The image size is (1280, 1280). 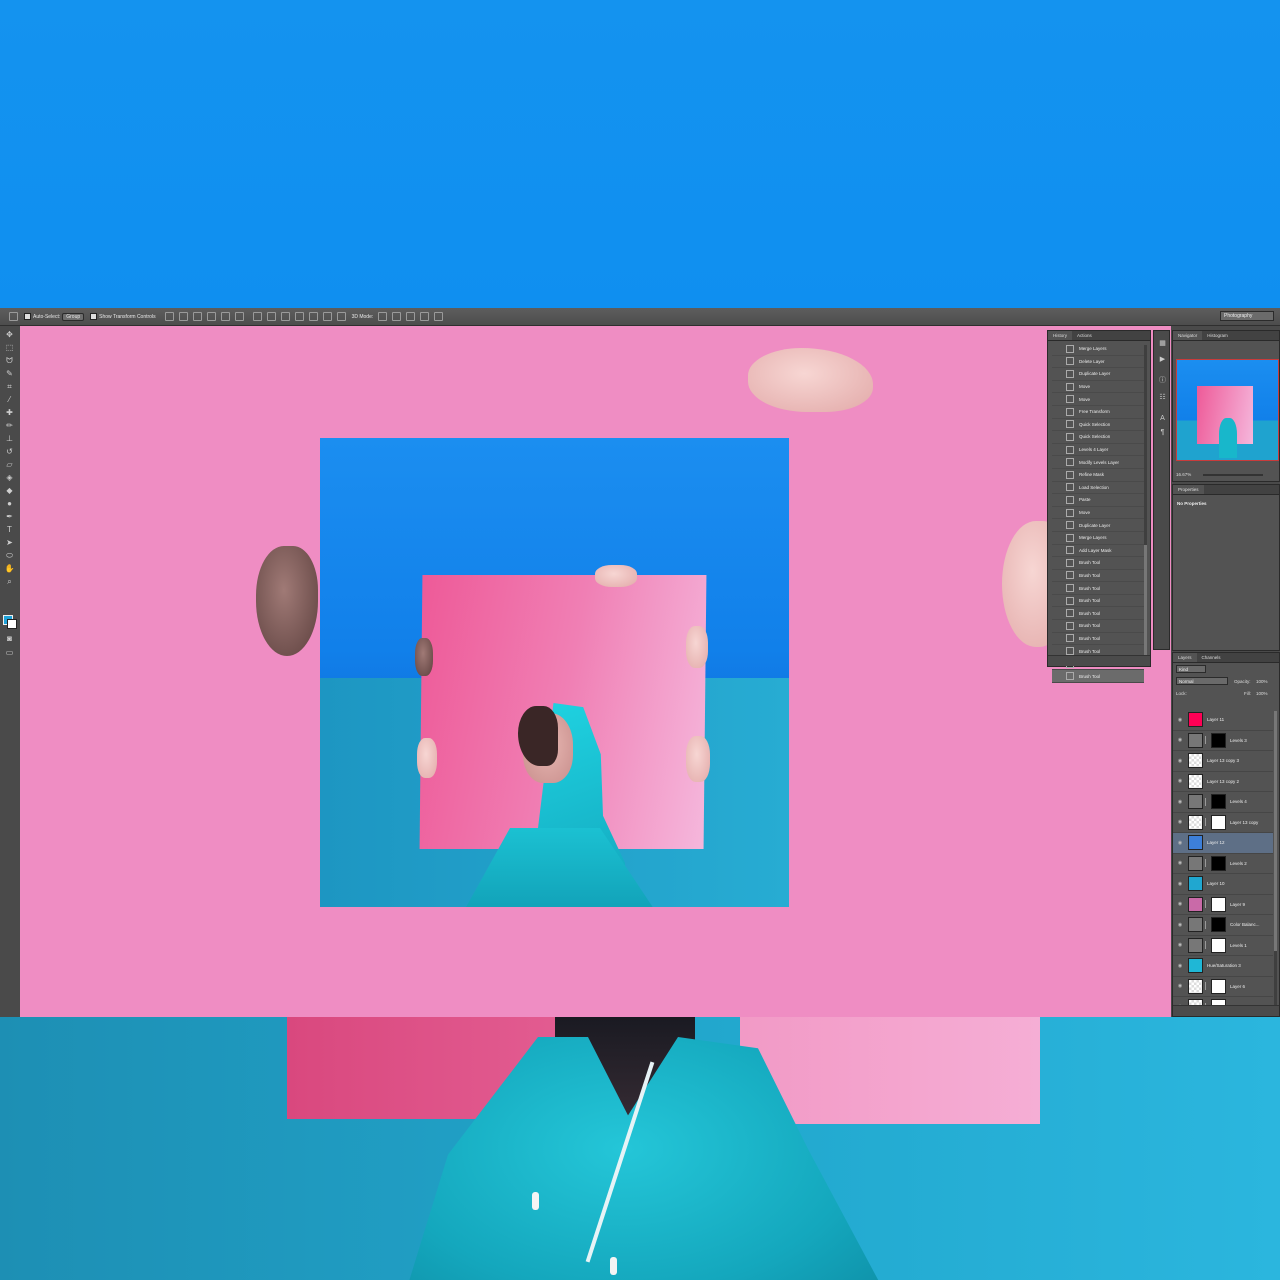 I want to click on layer-row: ◉ Levels 3, so click(x=1223, y=741).